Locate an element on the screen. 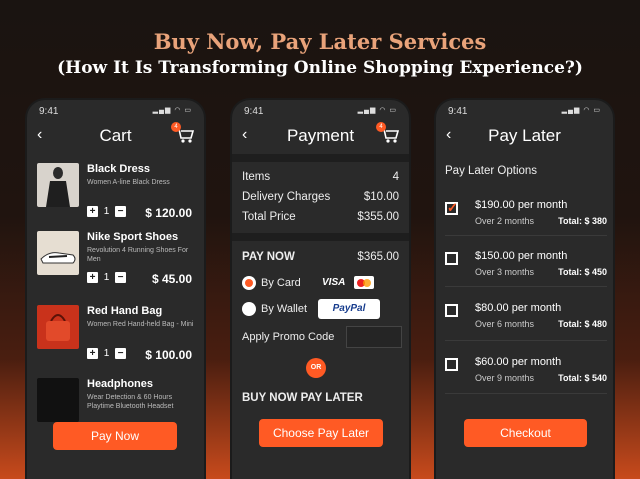 This screenshot has width=640, height=479. by-wallet-label: By Wallet is located at coordinates (284, 309).